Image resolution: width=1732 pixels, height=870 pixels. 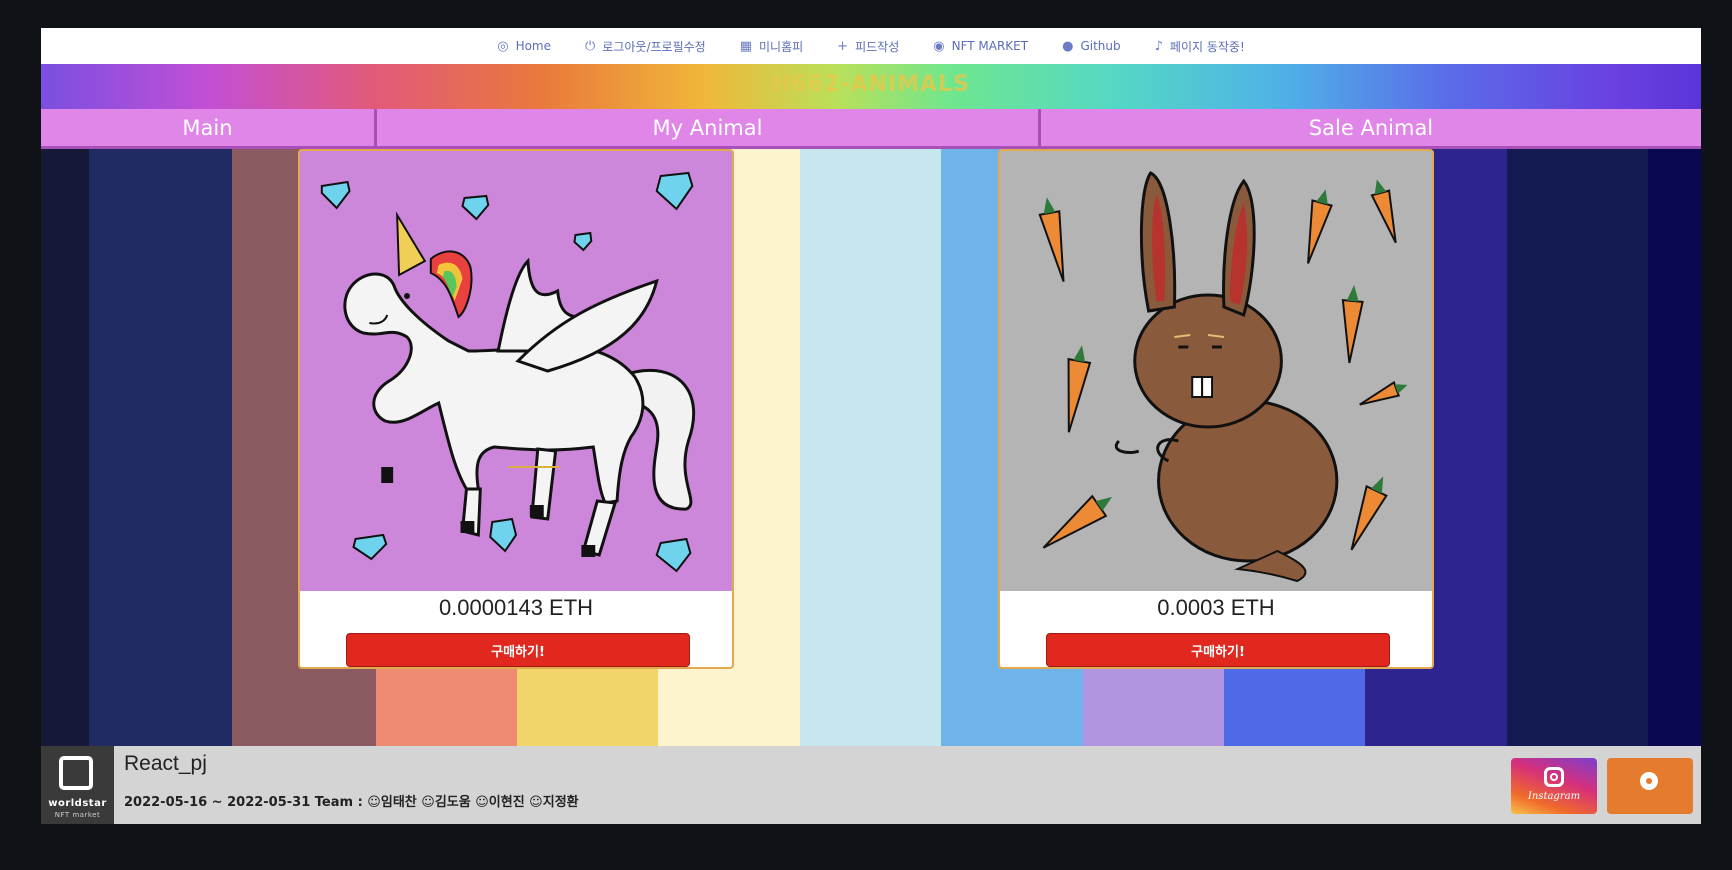 I want to click on home-icon: ◎, so click(x=503, y=46).